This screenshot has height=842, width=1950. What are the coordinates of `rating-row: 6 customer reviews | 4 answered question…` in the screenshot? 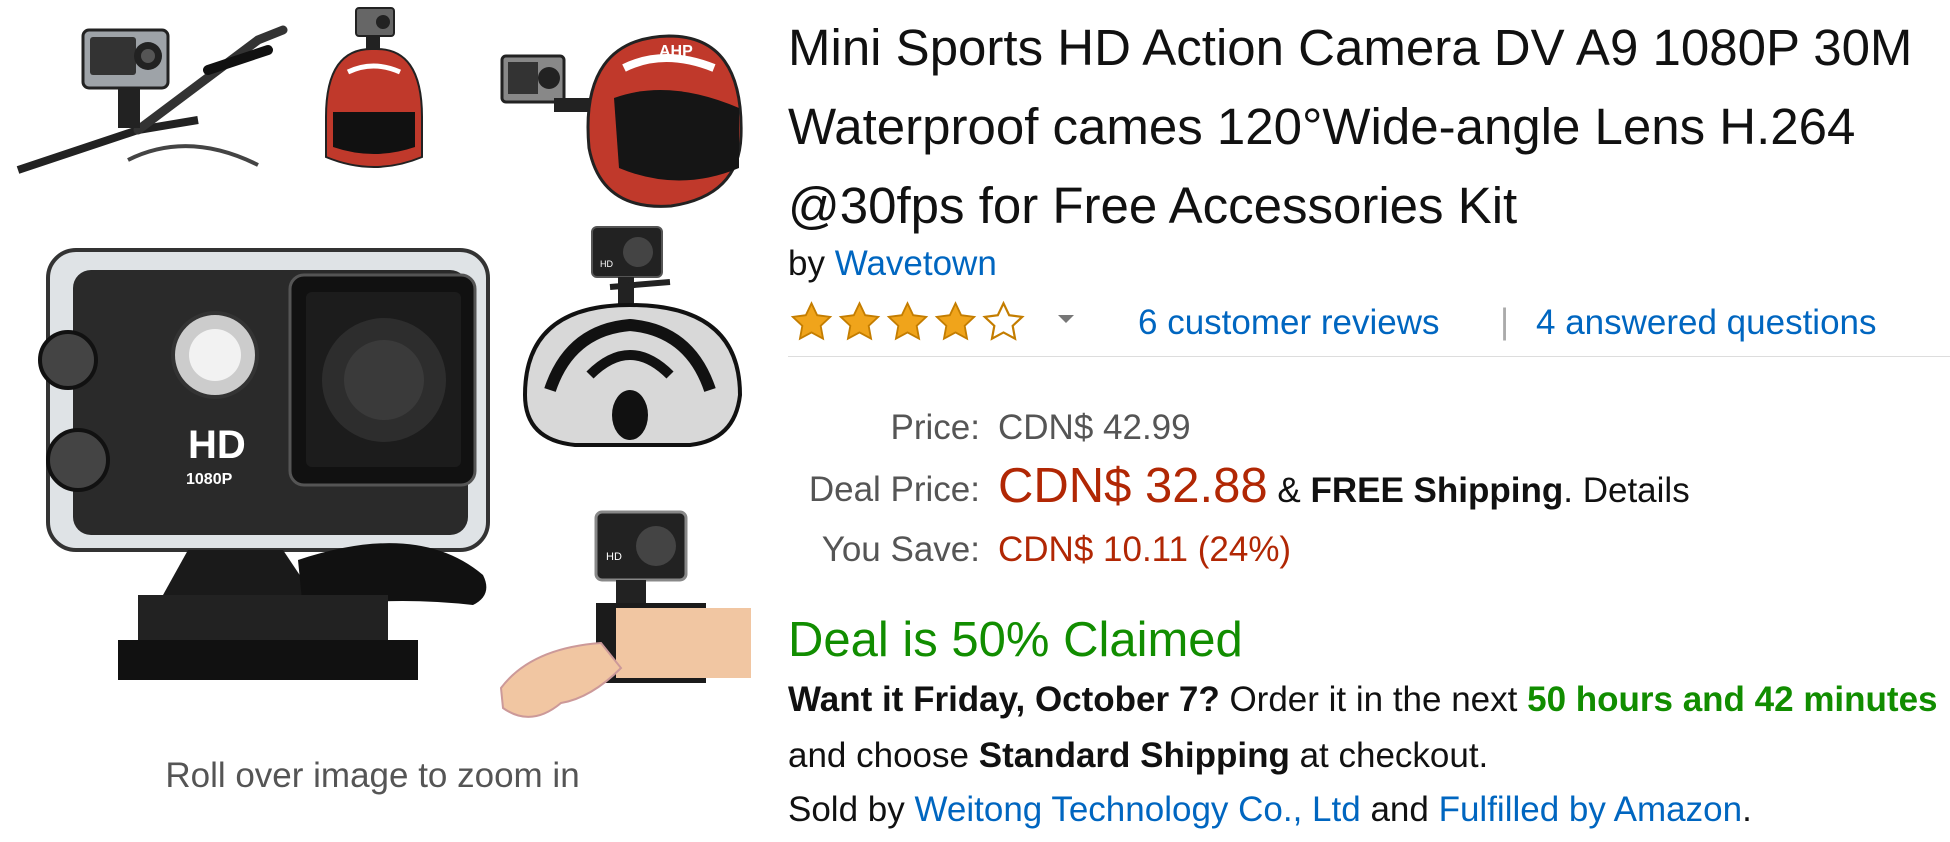 It's located at (1369, 326).